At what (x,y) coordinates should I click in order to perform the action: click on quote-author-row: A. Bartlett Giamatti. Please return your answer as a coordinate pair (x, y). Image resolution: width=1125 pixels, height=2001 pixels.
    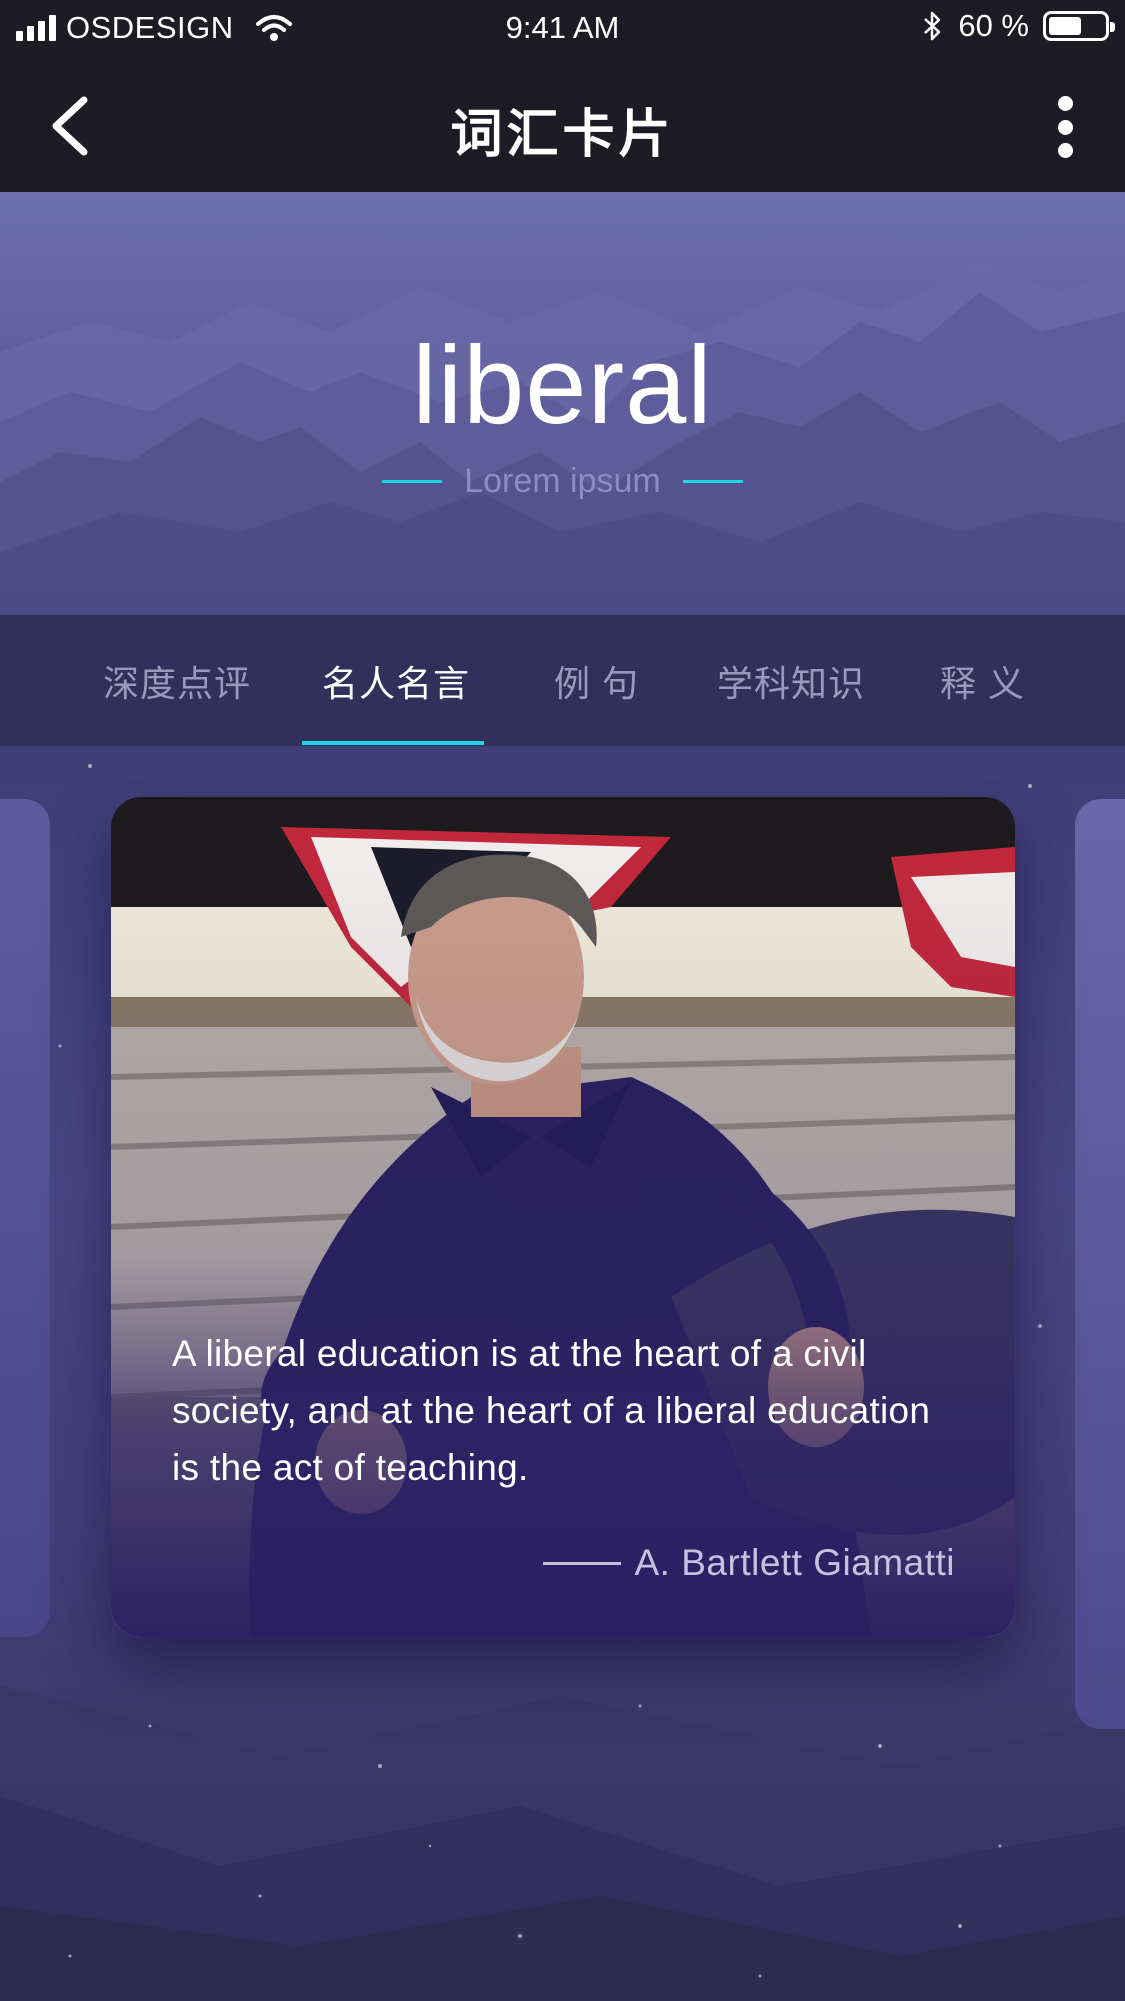
    Looking at the image, I should click on (749, 1563).